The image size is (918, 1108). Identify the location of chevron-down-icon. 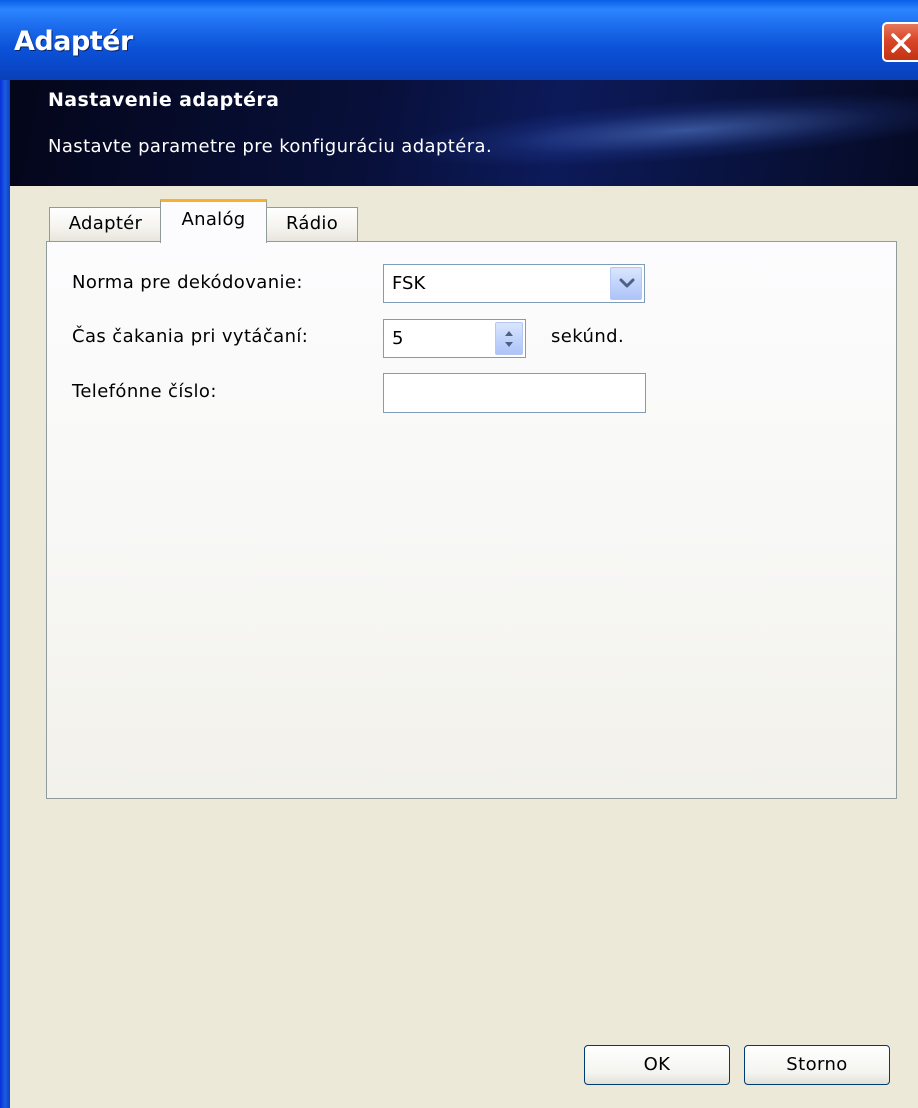
(627, 283).